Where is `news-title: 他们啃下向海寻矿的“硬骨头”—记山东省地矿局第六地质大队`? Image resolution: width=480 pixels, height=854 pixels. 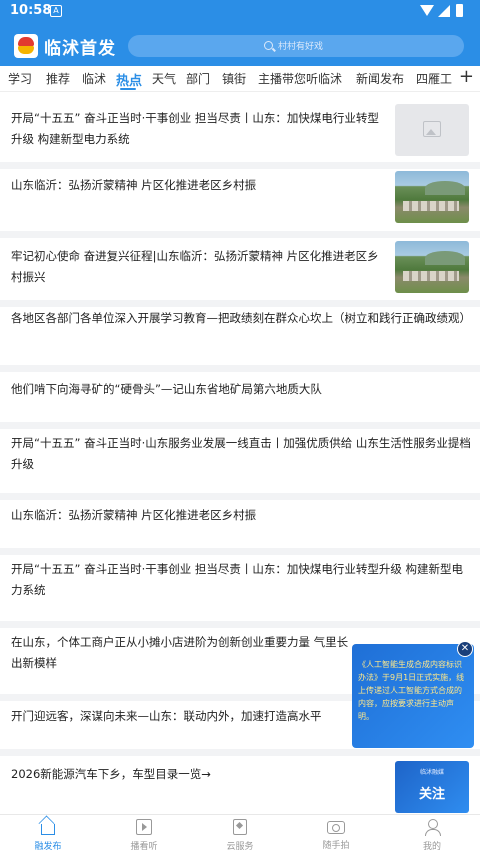
news-title: 他们啃下向海寻矿的“硬骨头”—记山东省地矿局第六地质大队 is located at coordinates (166, 389).